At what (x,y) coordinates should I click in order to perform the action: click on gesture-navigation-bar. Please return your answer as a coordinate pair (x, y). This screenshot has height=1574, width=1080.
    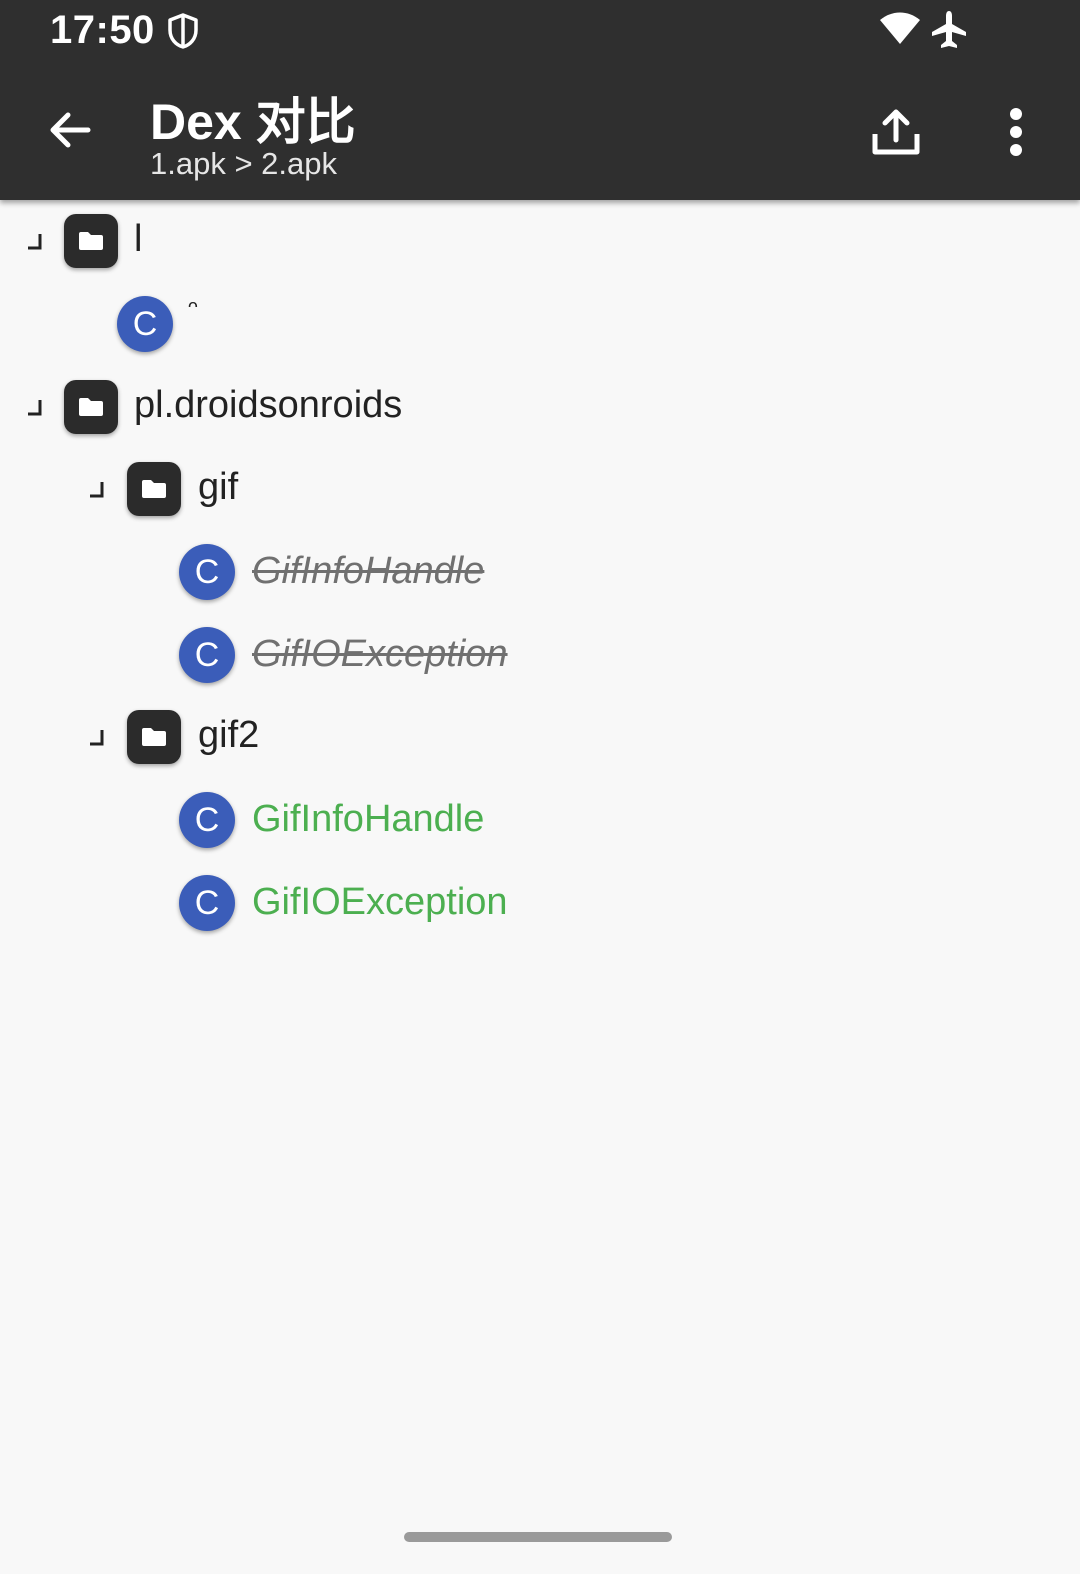
    Looking at the image, I should click on (538, 1537).